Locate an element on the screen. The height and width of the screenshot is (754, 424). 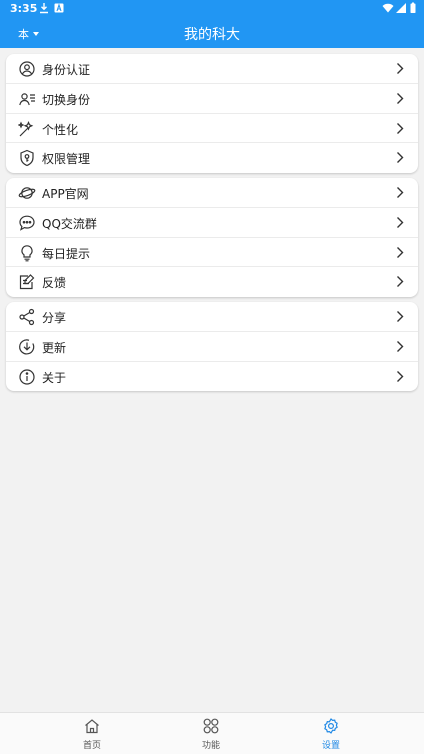
chat-bubble-icon is located at coordinates (27, 223).